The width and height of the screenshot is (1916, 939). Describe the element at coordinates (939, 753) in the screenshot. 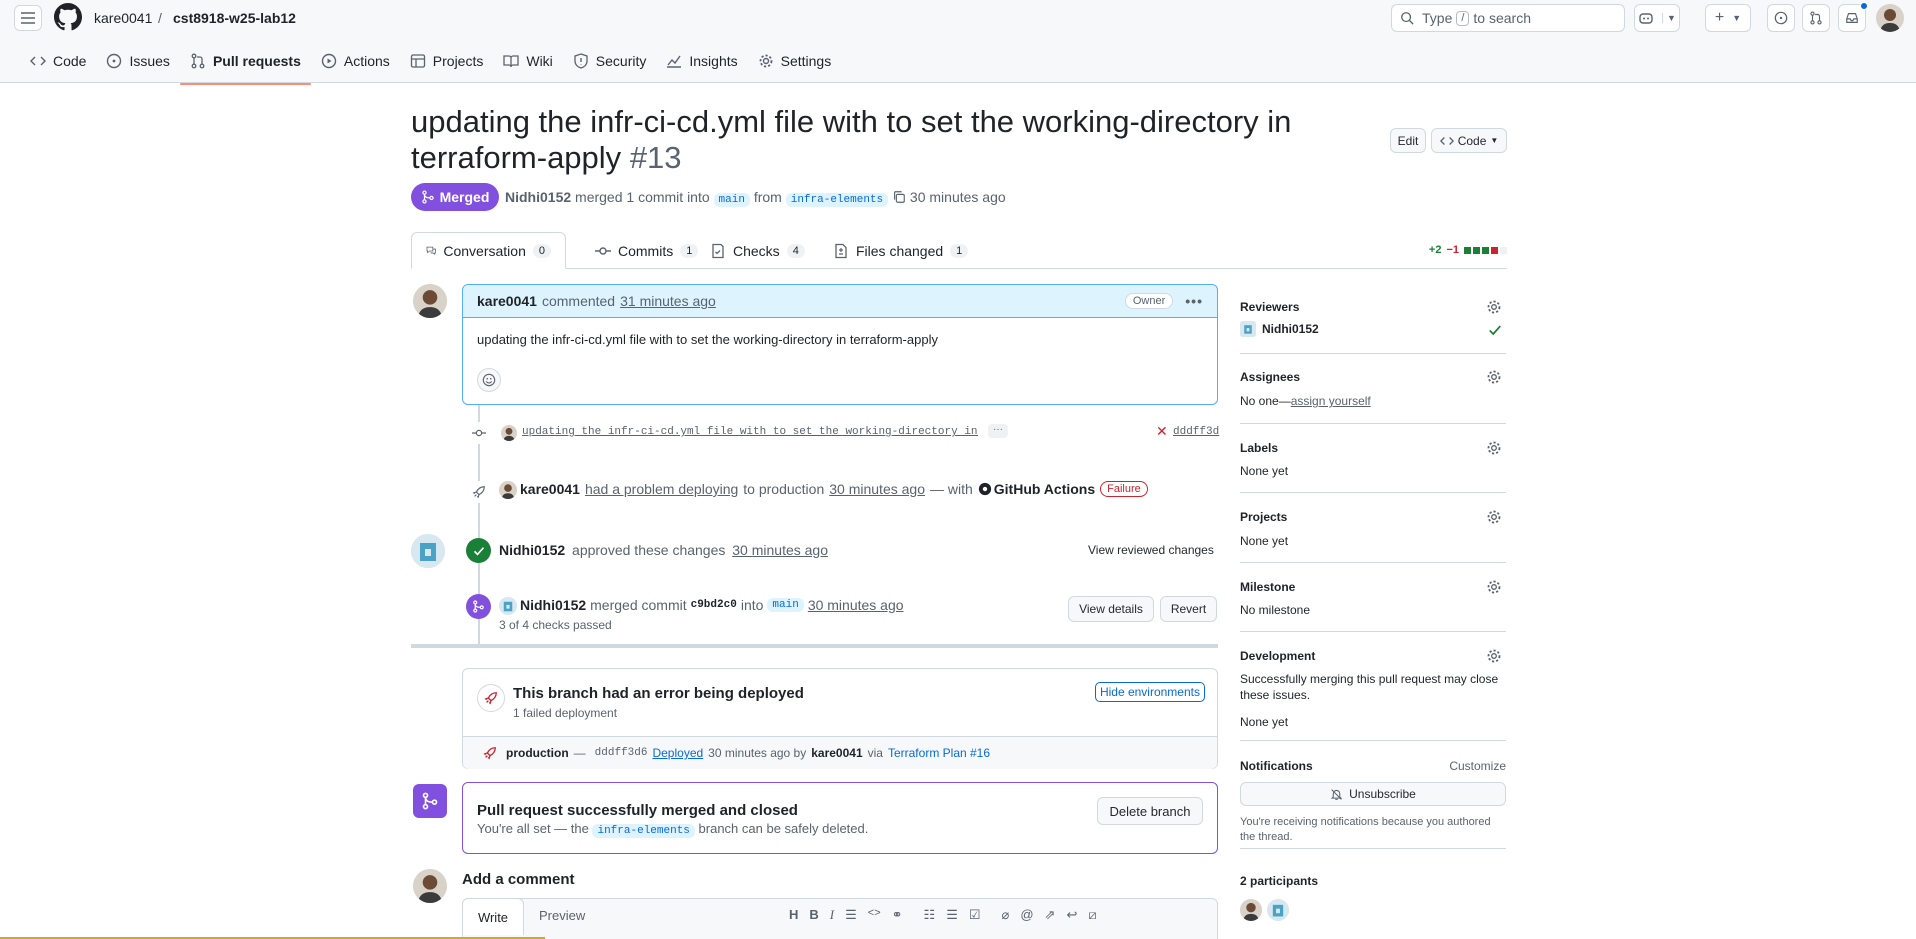

I see `workflow-link: Terraform Plan #16` at that location.